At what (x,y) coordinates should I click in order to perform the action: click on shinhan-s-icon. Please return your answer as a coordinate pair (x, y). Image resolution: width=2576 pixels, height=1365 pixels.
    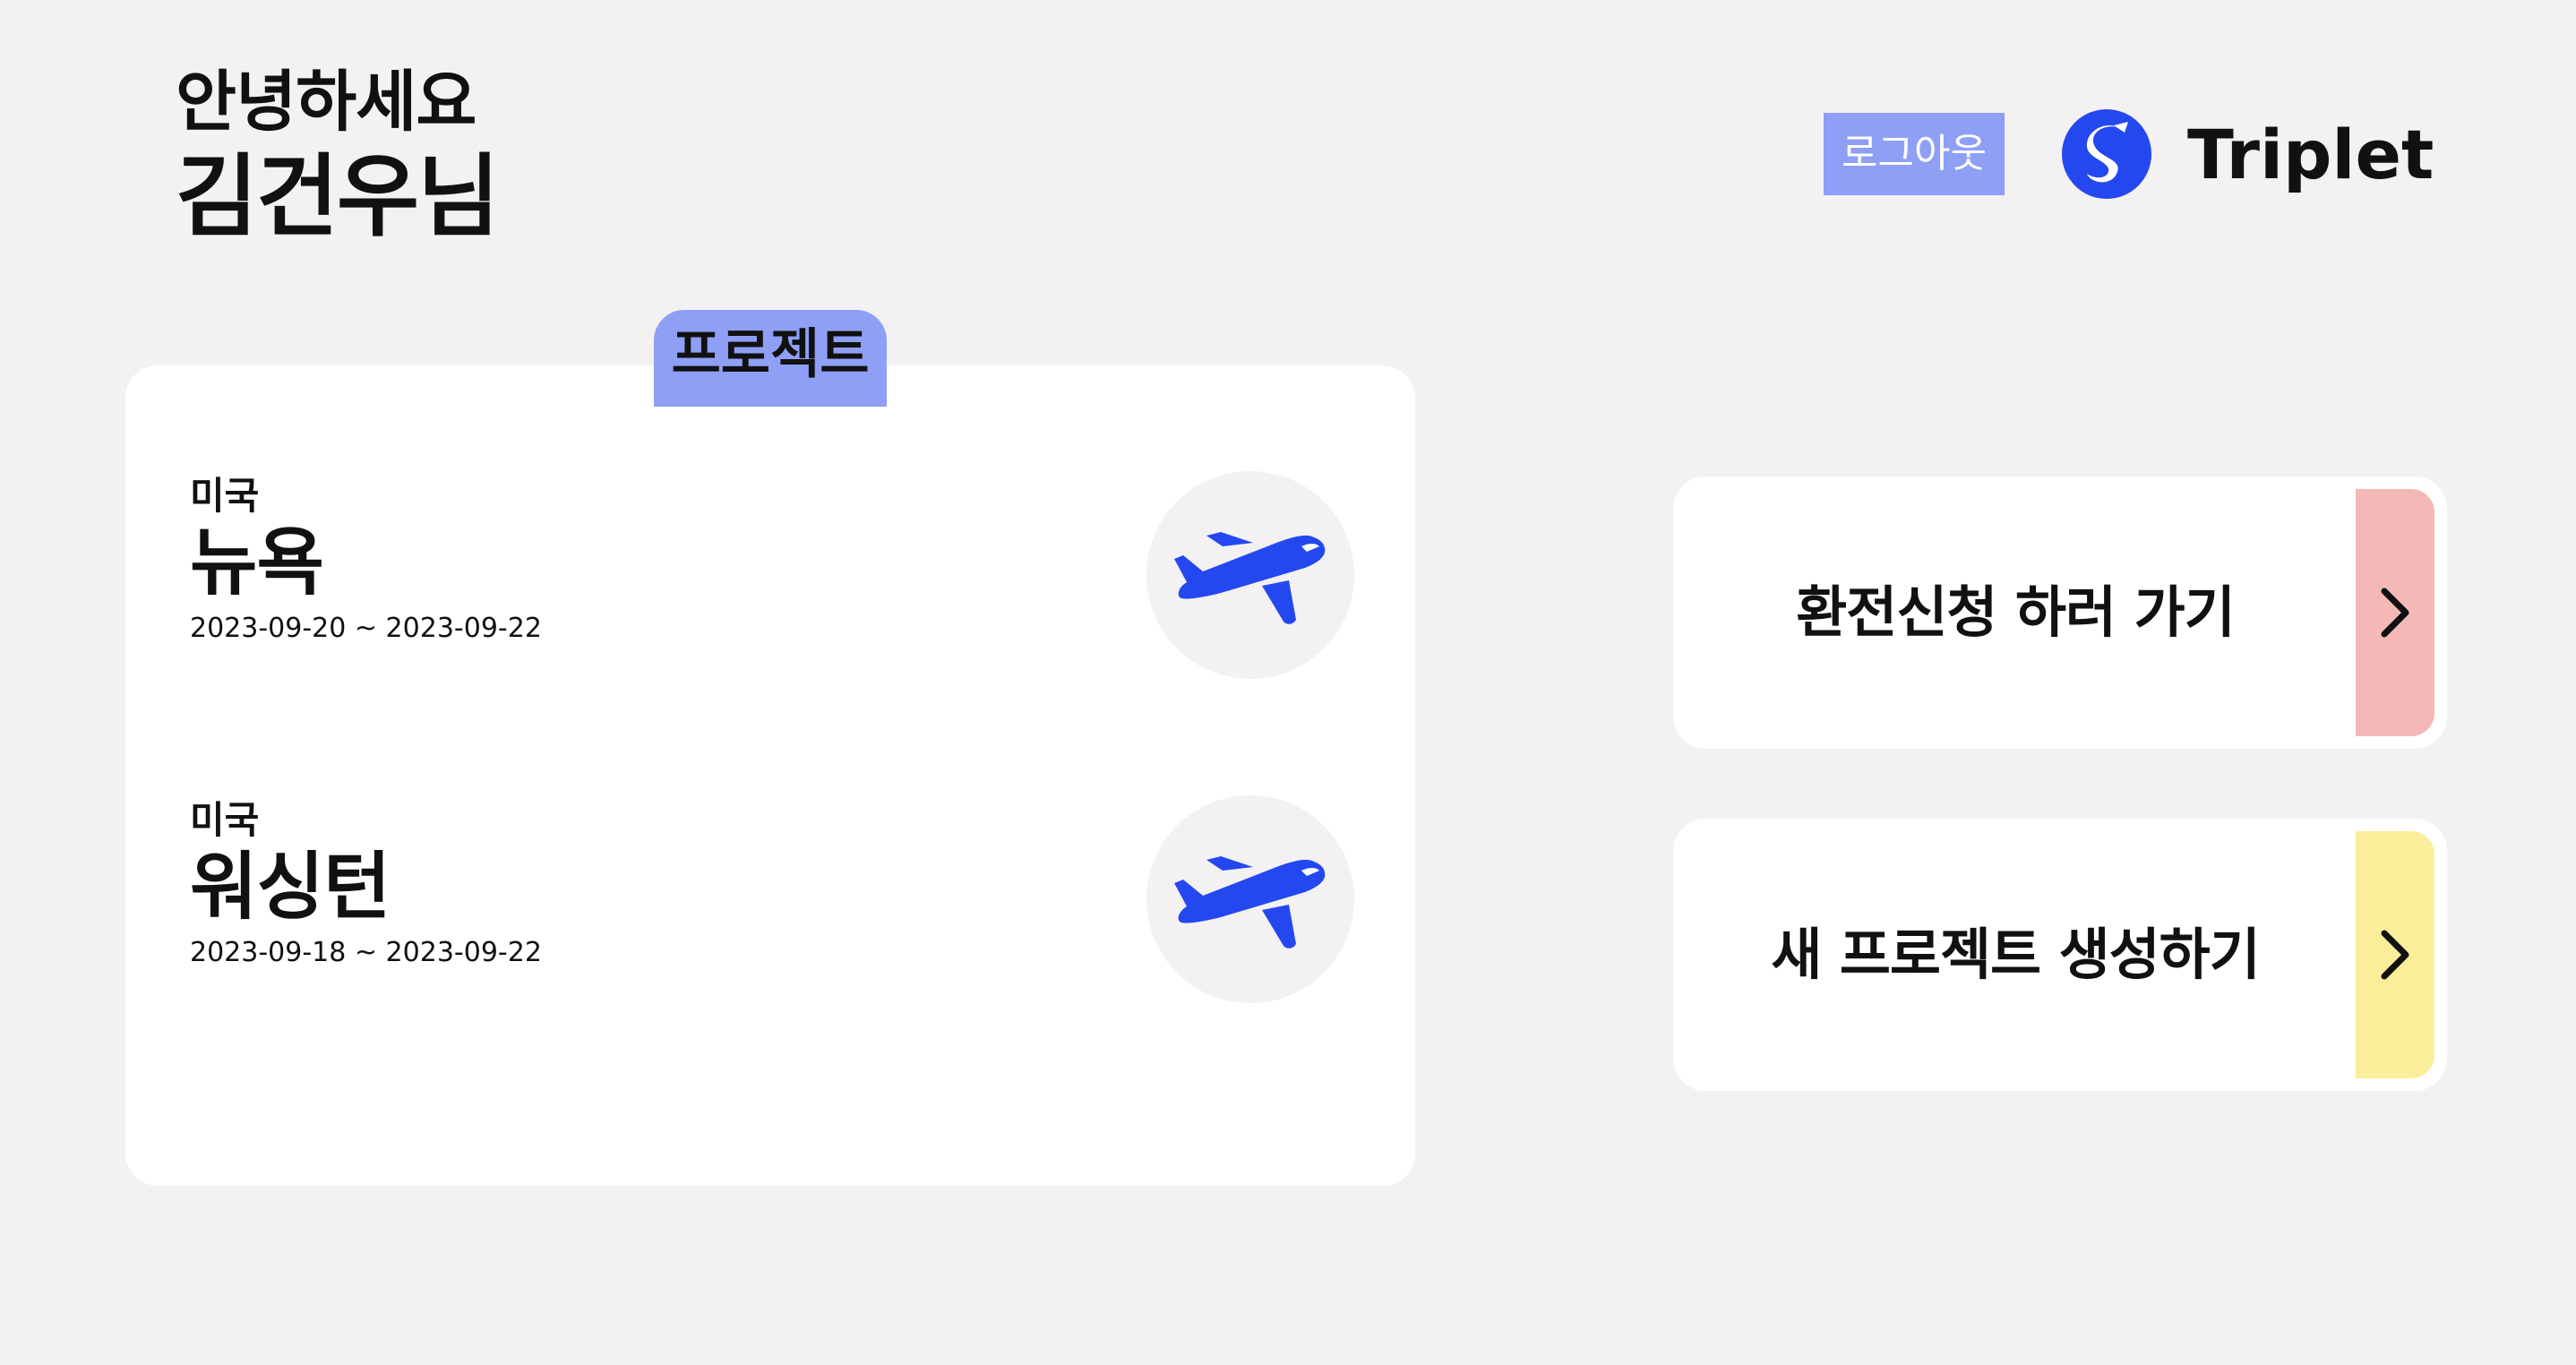
    Looking at the image, I should click on (2106, 154).